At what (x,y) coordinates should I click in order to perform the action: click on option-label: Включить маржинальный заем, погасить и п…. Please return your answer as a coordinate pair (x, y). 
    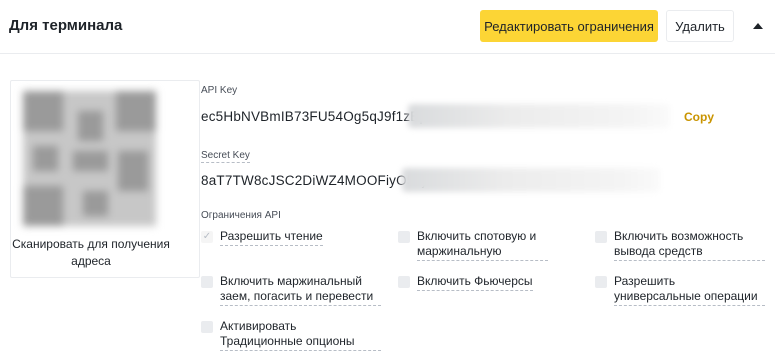
    Looking at the image, I should click on (300, 290).